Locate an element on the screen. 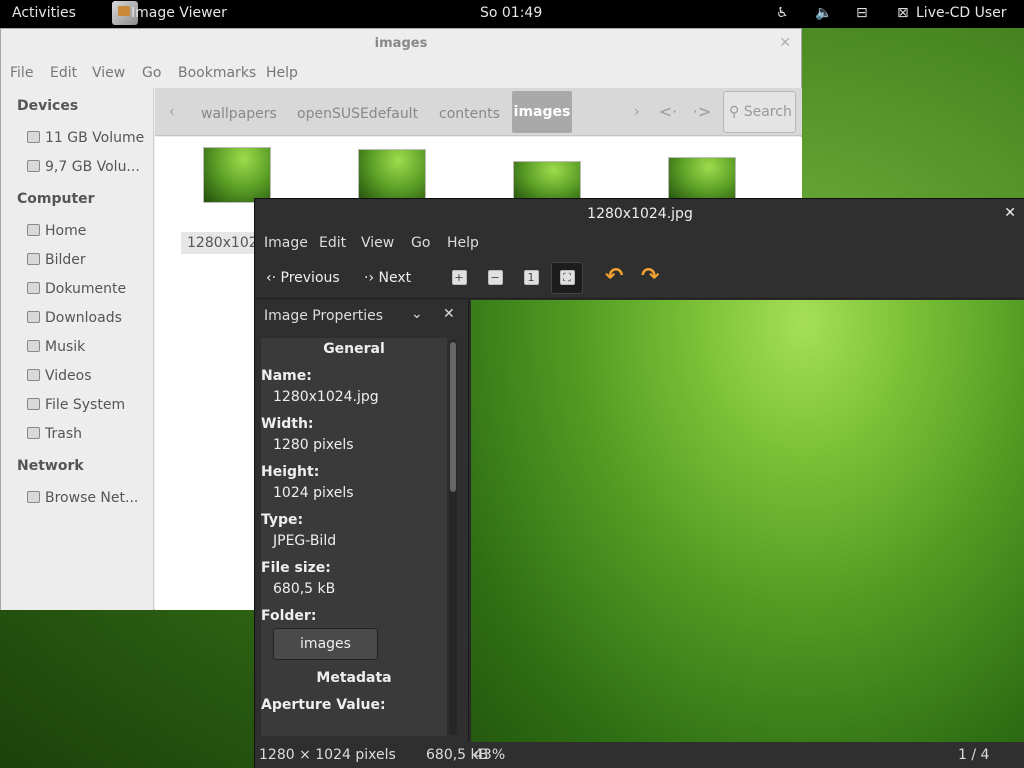 The height and width of the screenshot is (768, 1024). back-icon: <· is located at coordinates (668, 112).